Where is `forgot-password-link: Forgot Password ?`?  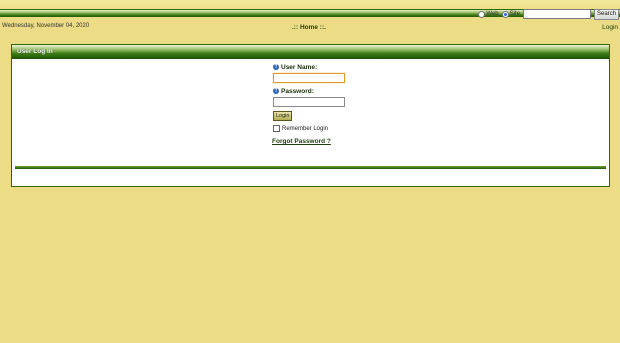 forgot-password-link: Forgot Password ? is located at coordinates (342, 141).